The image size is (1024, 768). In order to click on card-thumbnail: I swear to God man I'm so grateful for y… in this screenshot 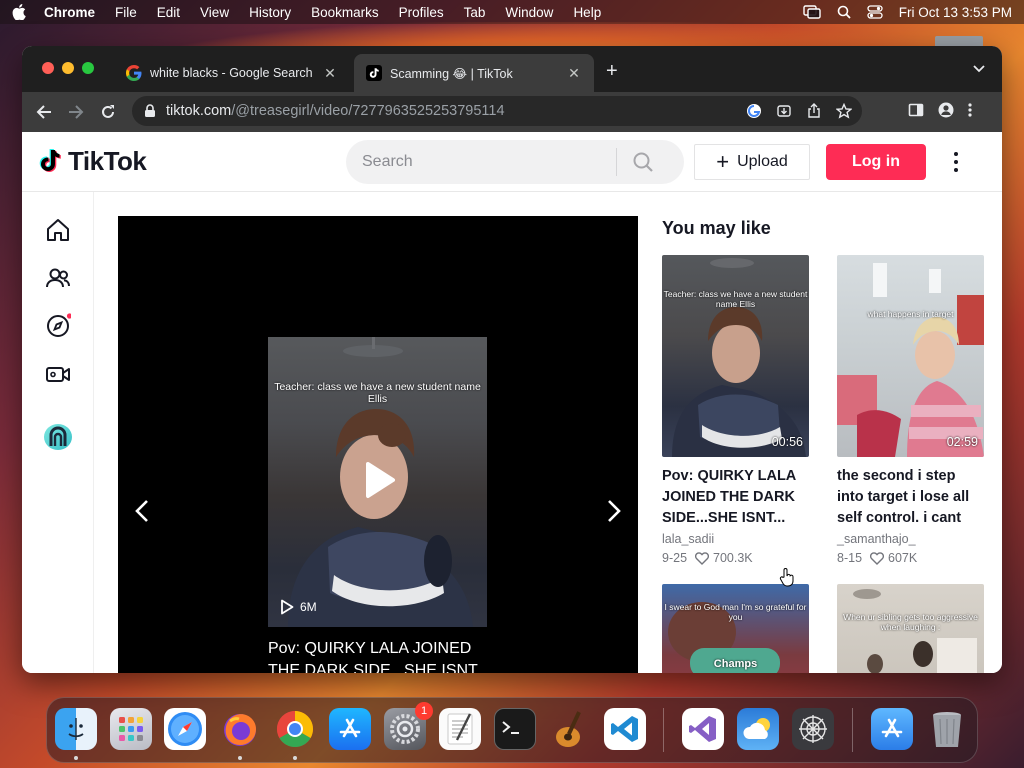, I will do `click(735, 628)`.